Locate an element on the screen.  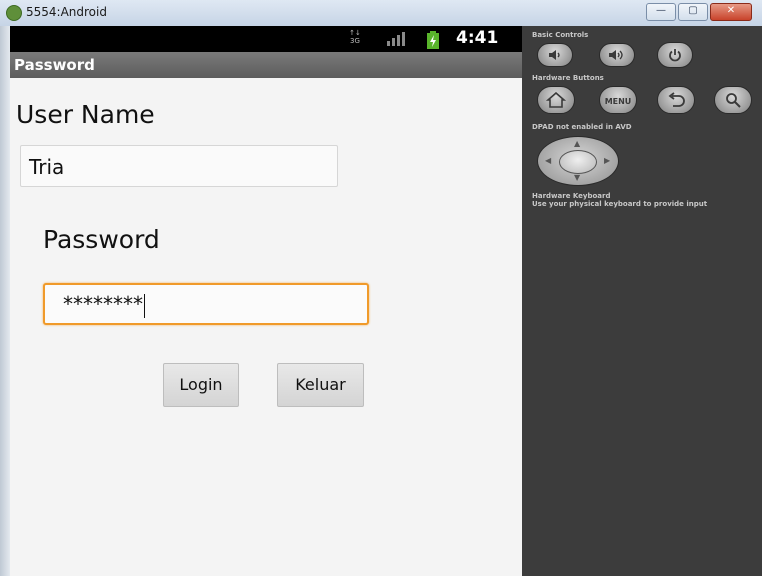
power-icon is located at coordinates (675, 55).